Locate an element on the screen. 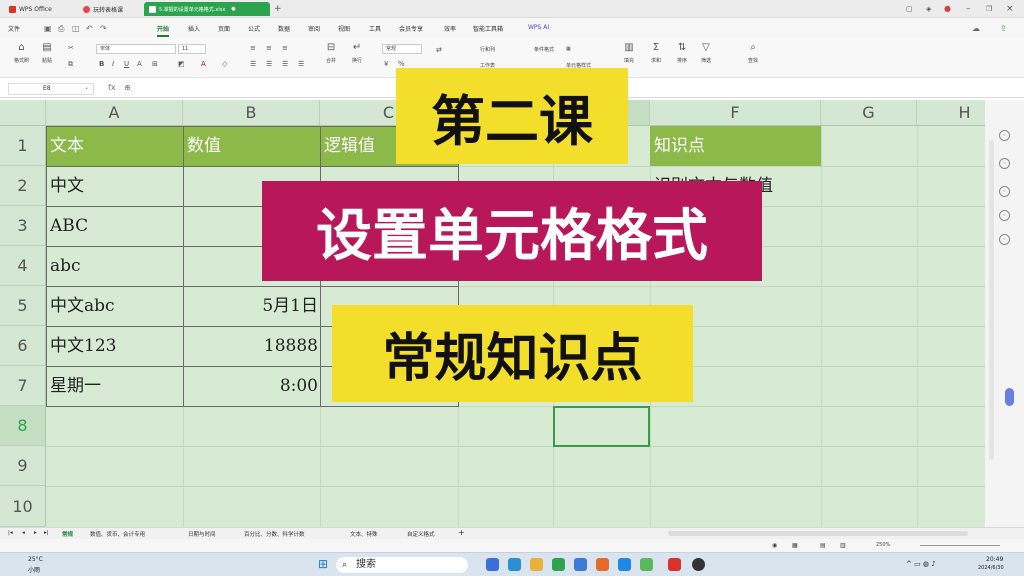 This screenshot has width=1024, height=576. merge-button: ⊟ 合并 is located at coordinates (331, 53).